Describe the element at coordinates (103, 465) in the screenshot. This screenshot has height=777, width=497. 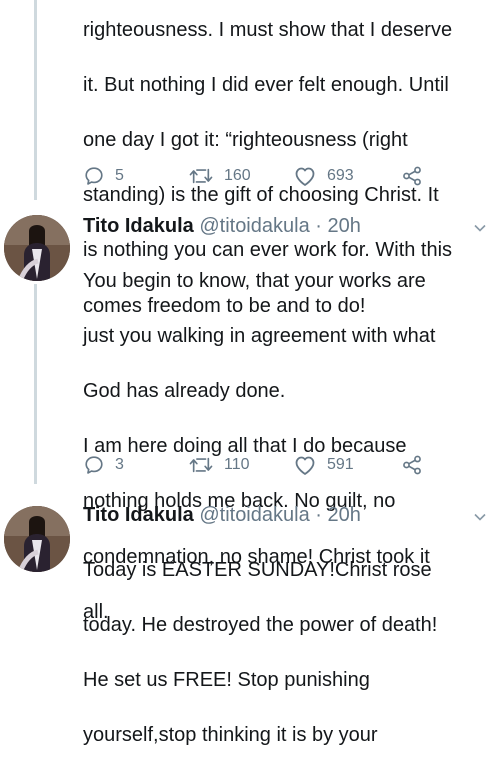
I see `reply-button: 3` at that location.